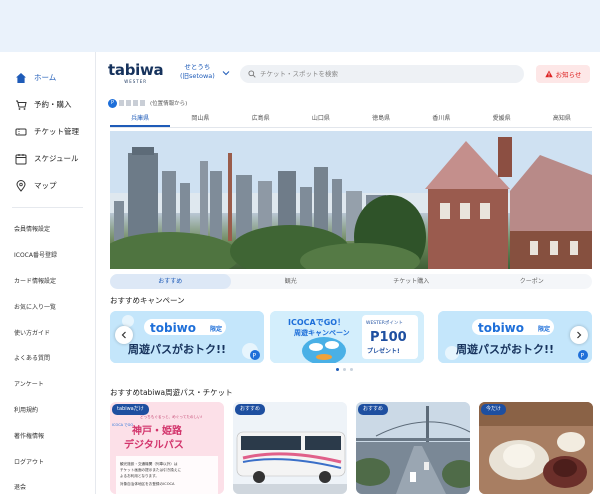 This screenshot has width=600, height=494. I want to click on carousel-prev-button, so click(124, 335).